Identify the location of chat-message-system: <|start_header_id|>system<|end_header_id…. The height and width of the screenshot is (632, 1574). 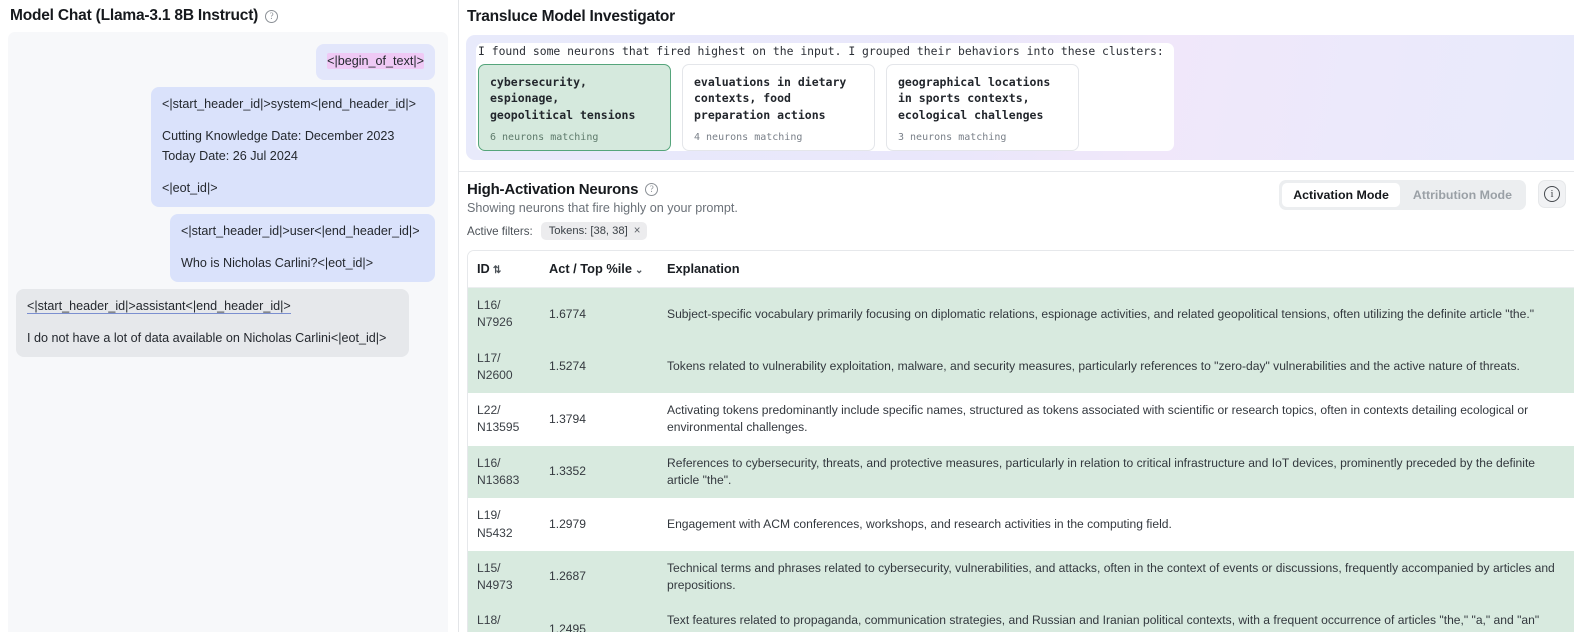
(293, 146).